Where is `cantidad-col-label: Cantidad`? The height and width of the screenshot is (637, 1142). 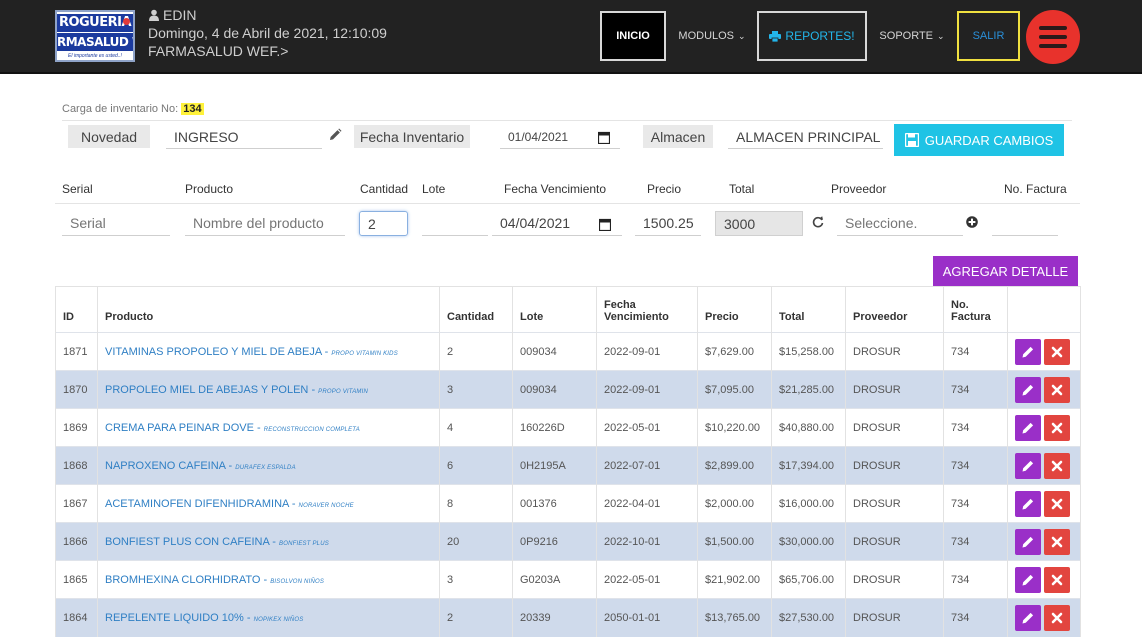
cantidad-col-label: Cantidad is located at coordinates (384, 189).